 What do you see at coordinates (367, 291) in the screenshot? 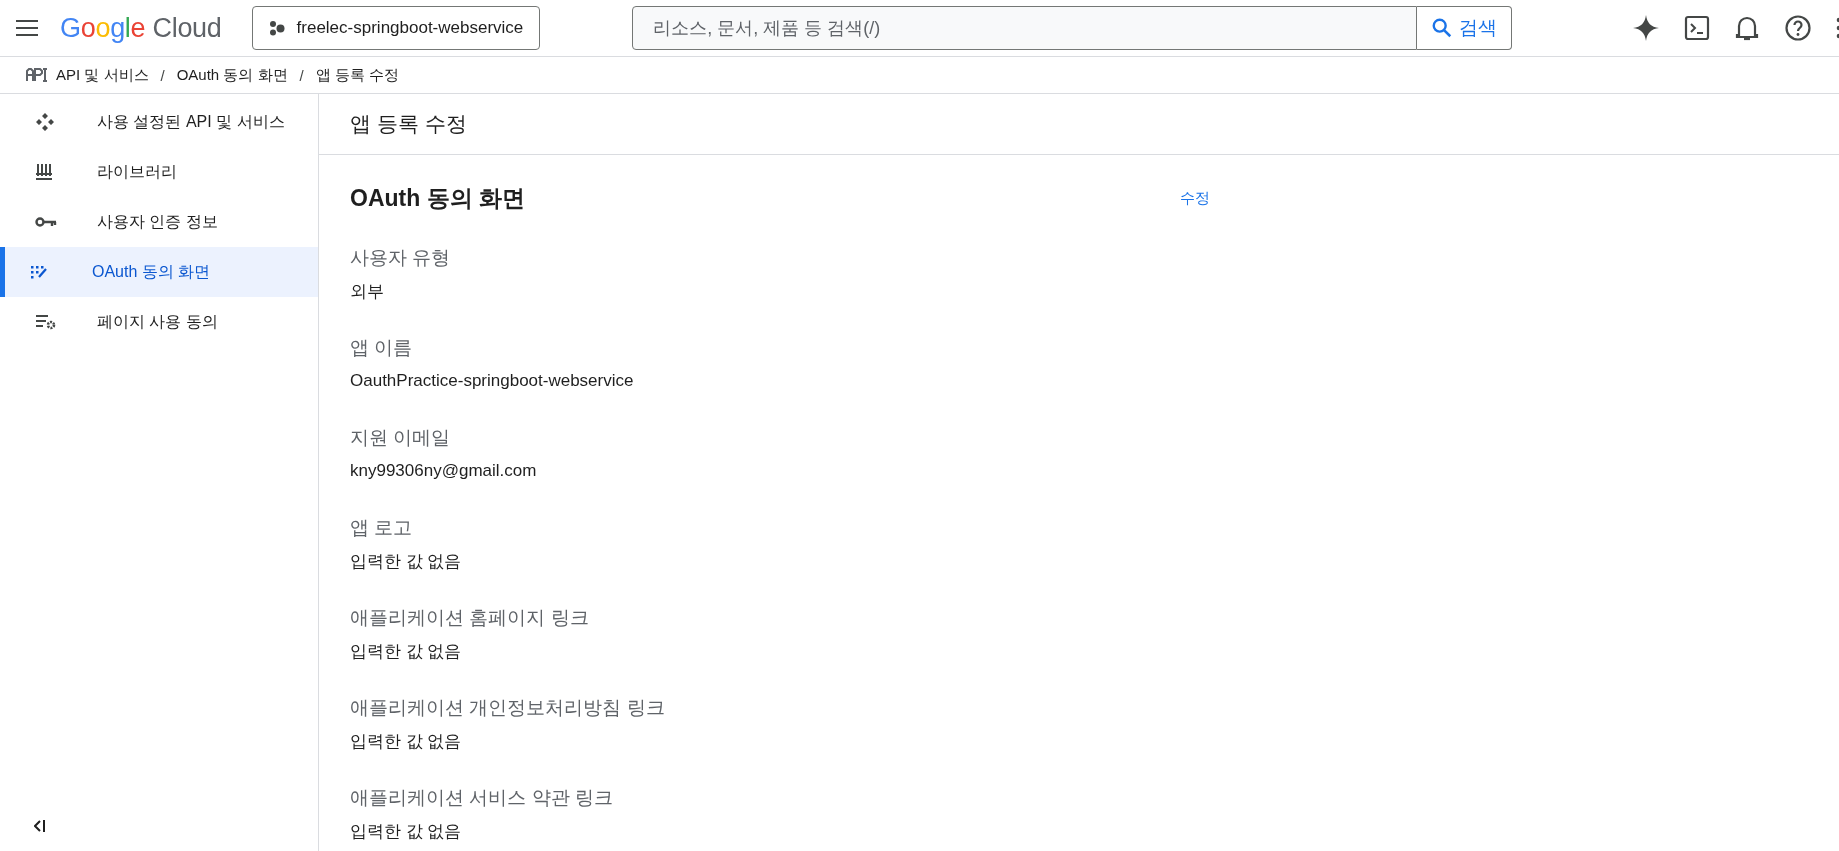
I see `field-value: 외부` at bounding box center [367, 291].